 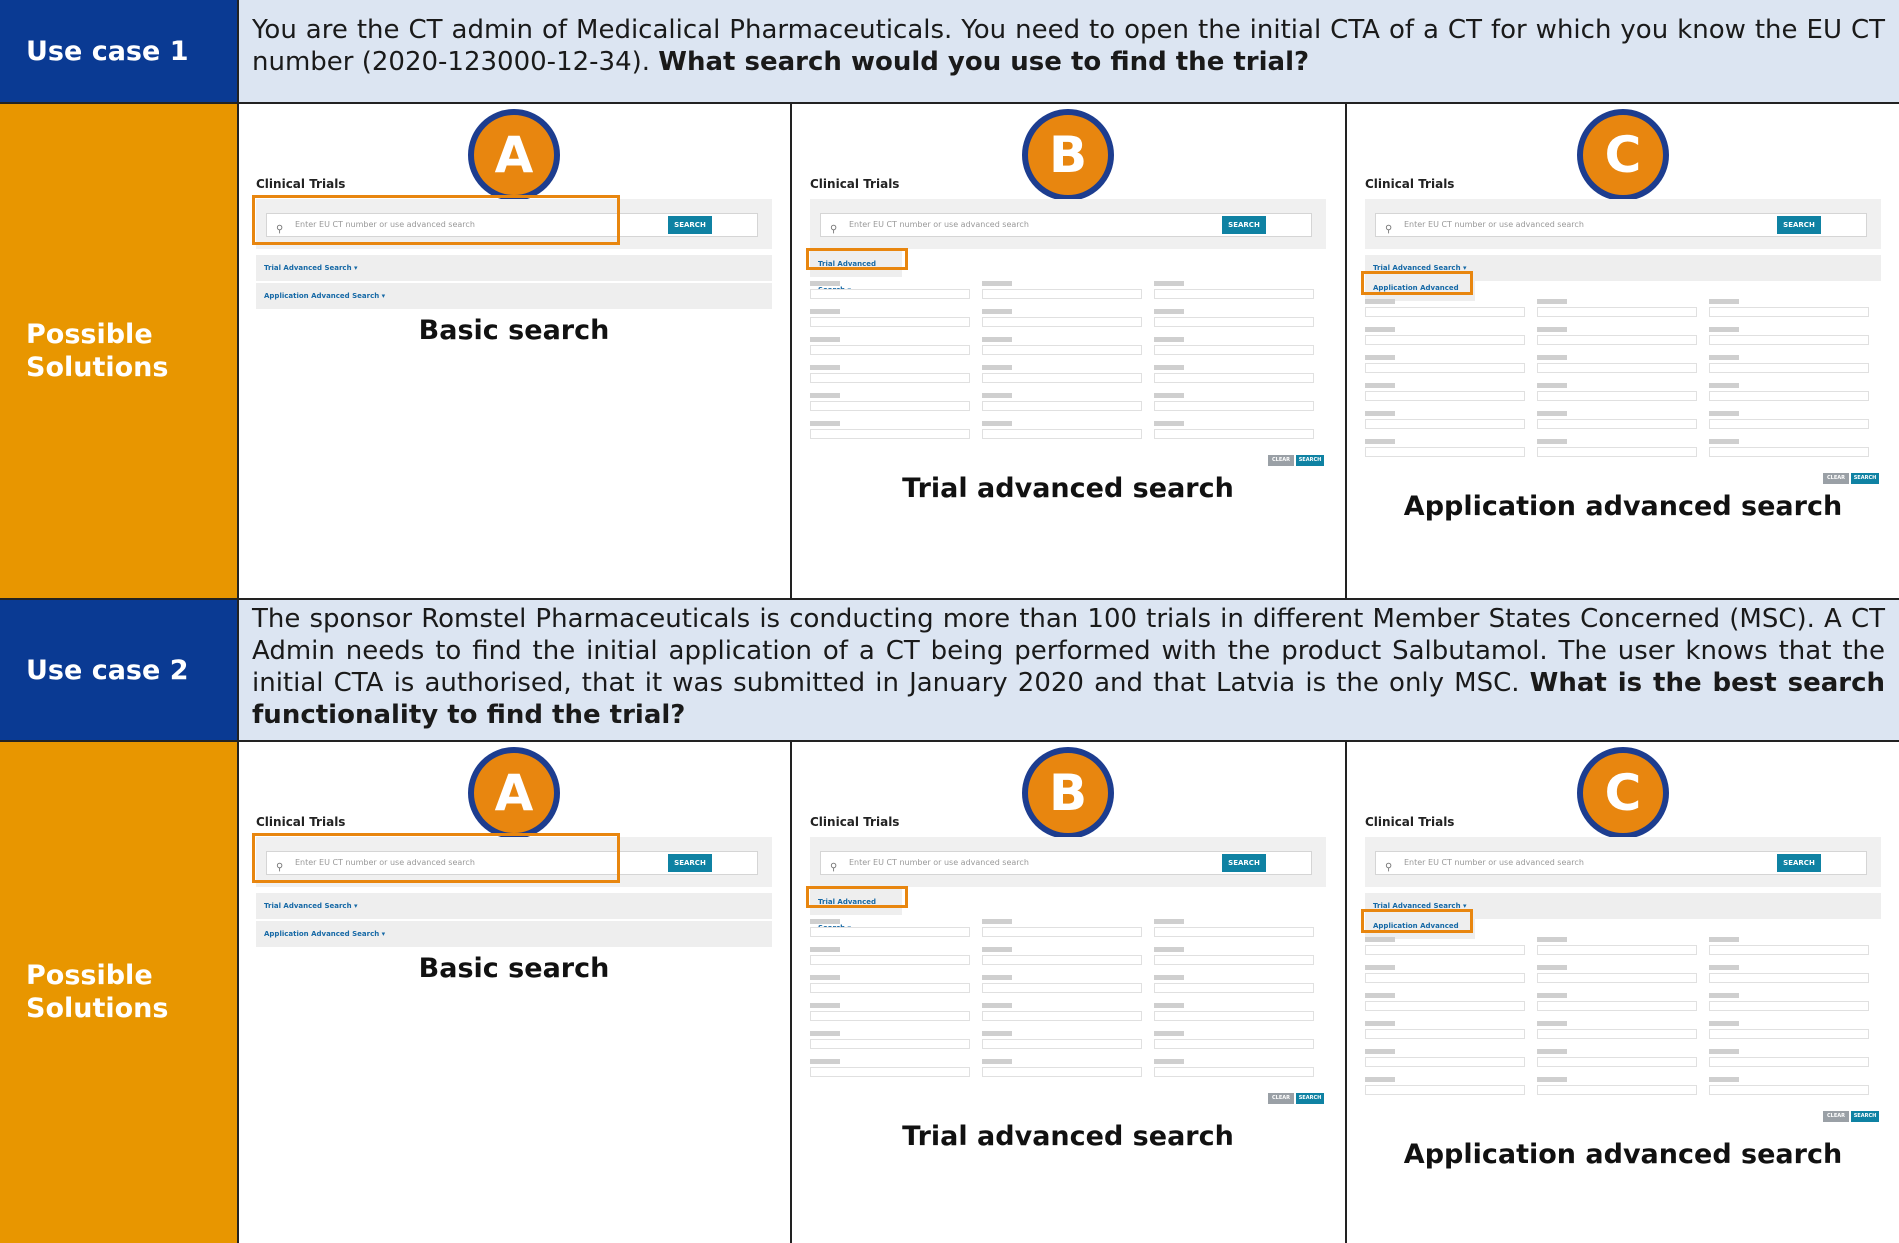 I want to click on search-icon: ⚲, so click(x=834, y=867).